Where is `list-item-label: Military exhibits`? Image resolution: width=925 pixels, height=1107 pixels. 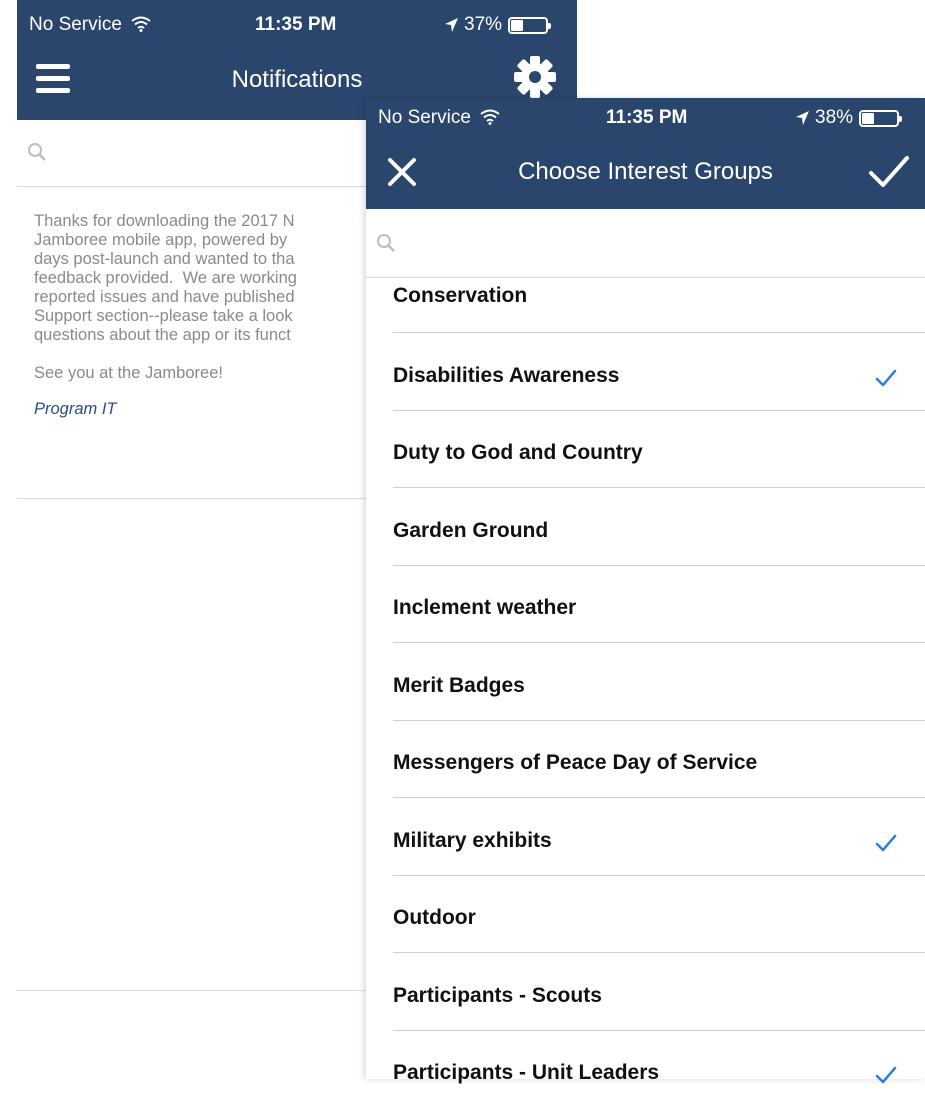
list-item-label: Military exhibits is located at coordinates (472, 841).